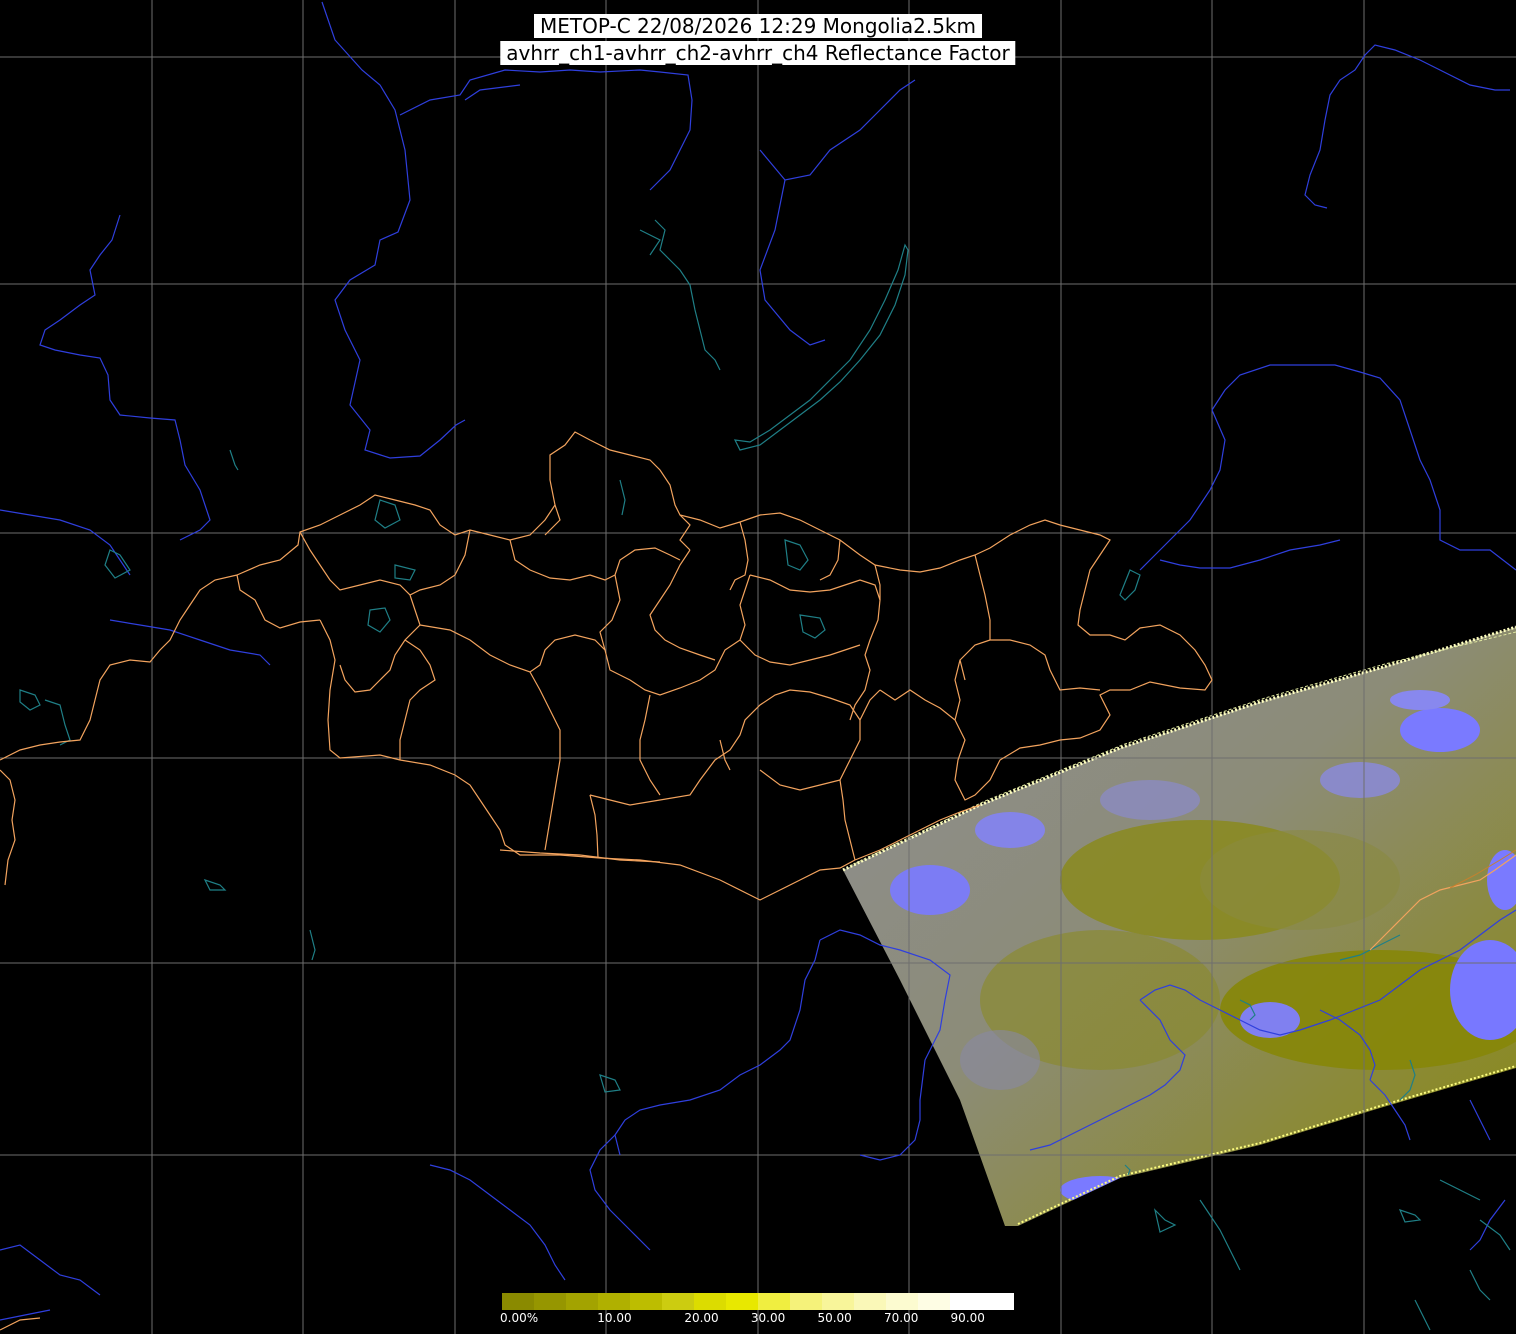  What do you see at coordinates (834, 1318) in the screenshot?
I see `legend-tick-label: 50.00` at bounding box center [834, 1318].